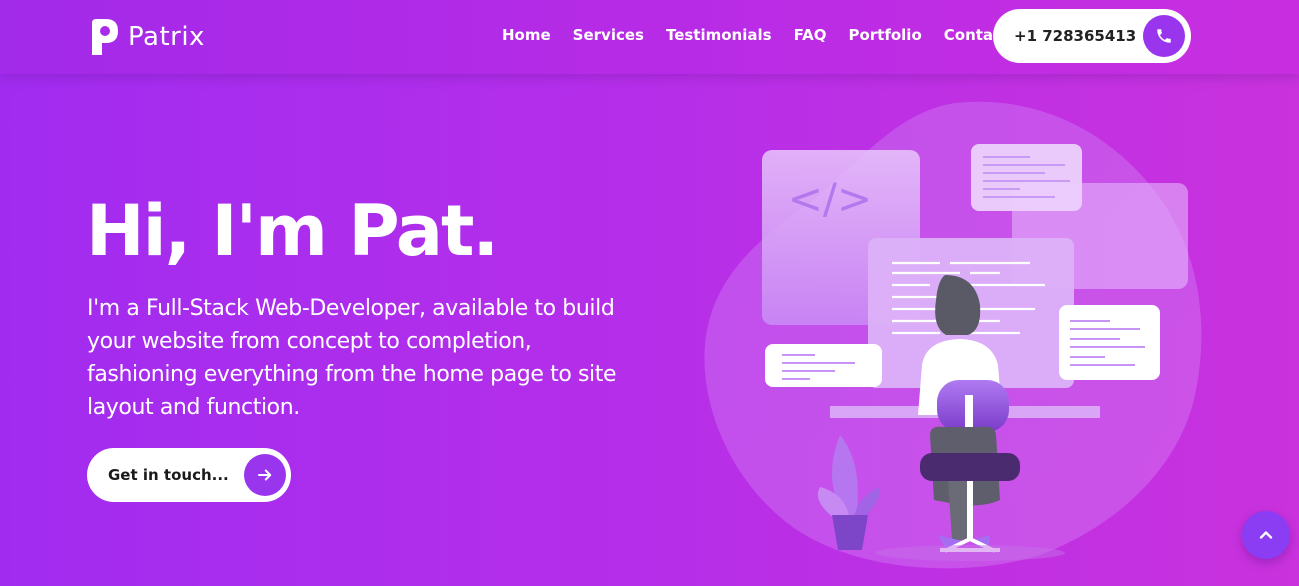  I want to click on code-tag-text: </>, so click(830, 198).